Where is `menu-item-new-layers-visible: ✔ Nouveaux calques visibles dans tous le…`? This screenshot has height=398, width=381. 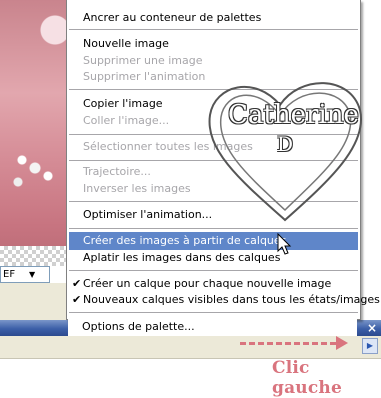
menu-item-new-layers-visible: ✔ Nouveaux calques visibles dans tous le… is located at coordinates (224, 300).